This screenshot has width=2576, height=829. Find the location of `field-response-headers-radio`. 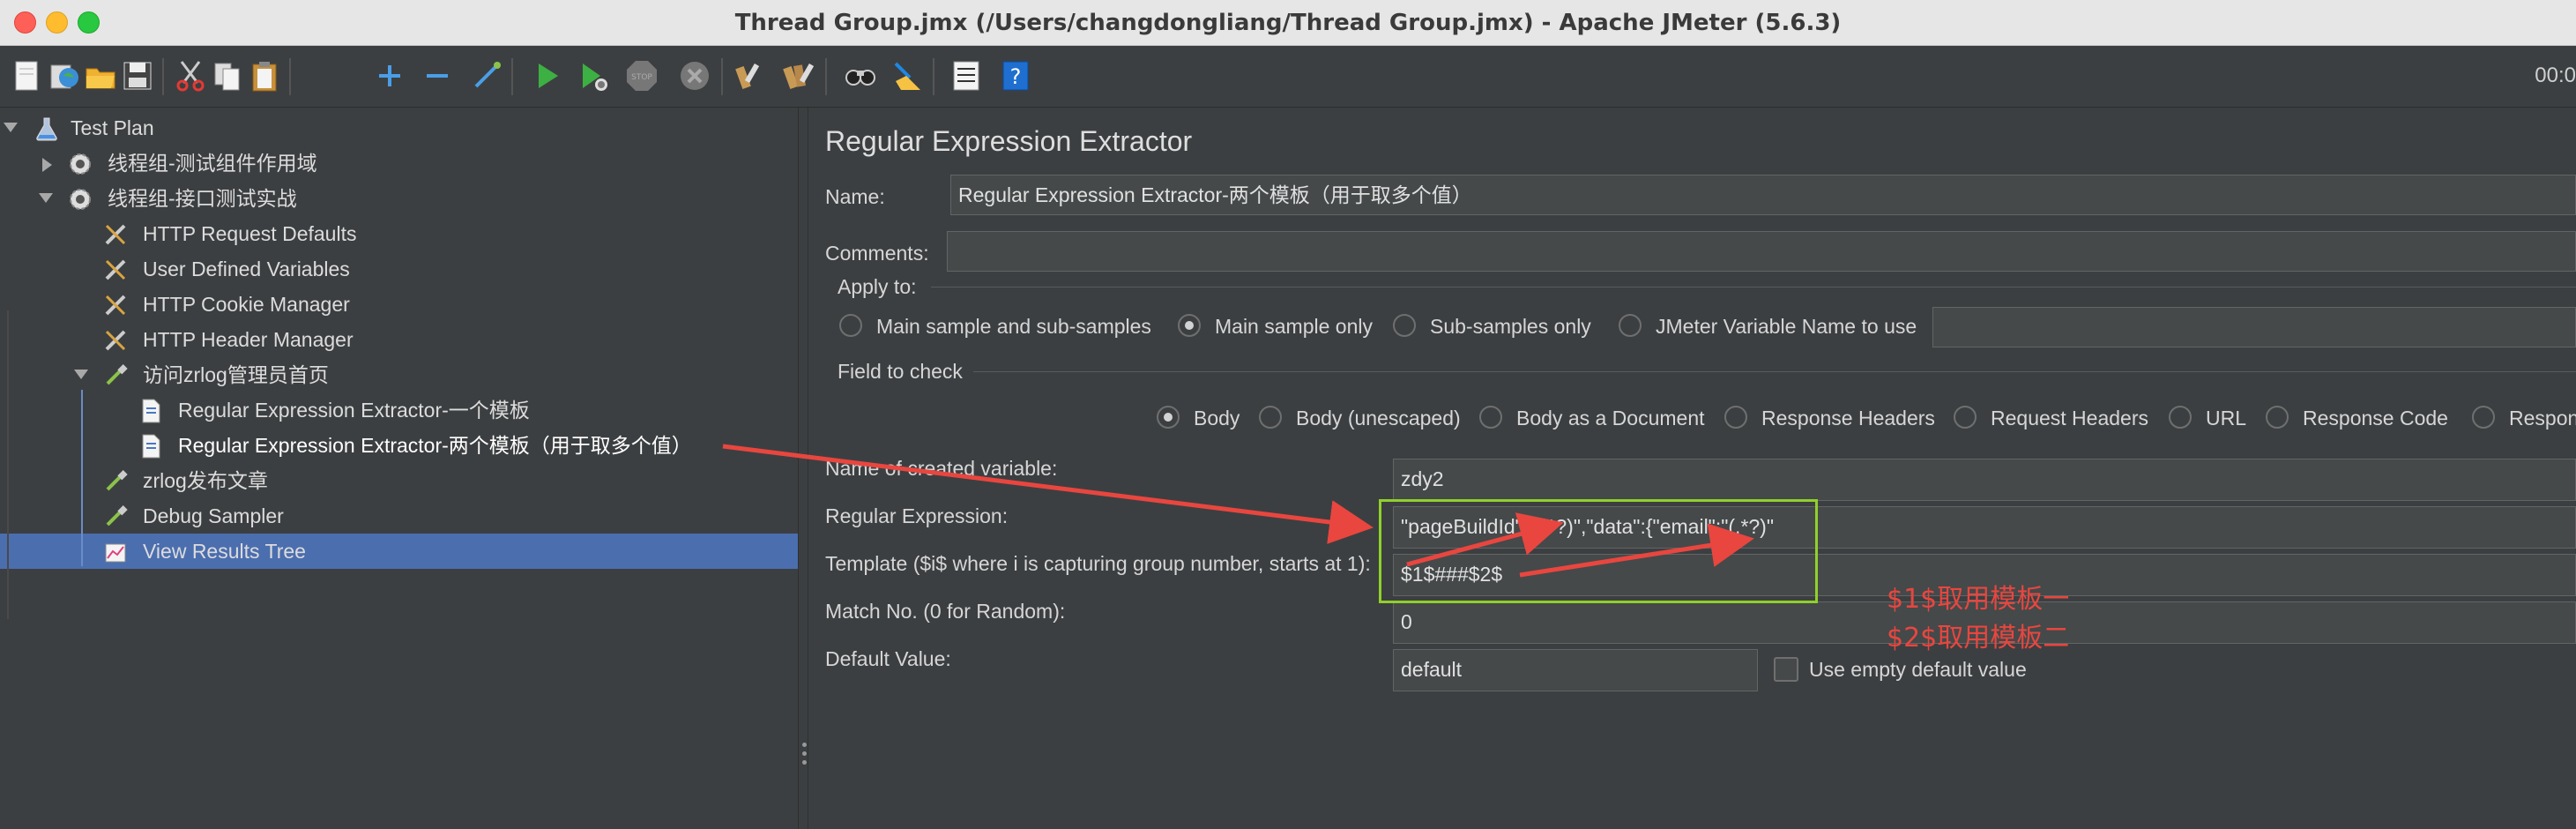

field-response-headers-radio is located at coordinates (1735, 417).